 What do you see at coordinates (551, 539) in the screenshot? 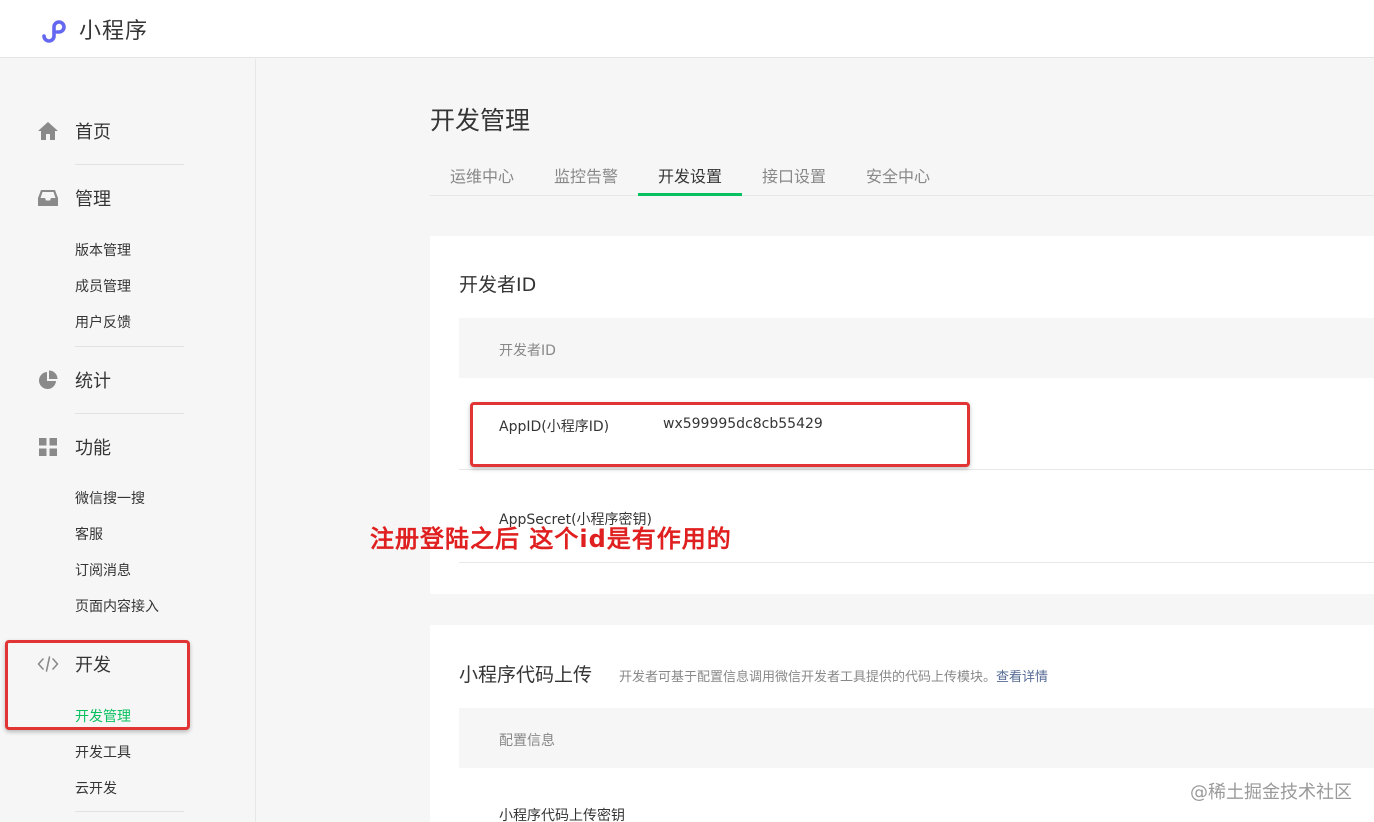
I see `annotation-text: 注册登陆之后 这个id是有作用的` at bounding box center [551, 539].